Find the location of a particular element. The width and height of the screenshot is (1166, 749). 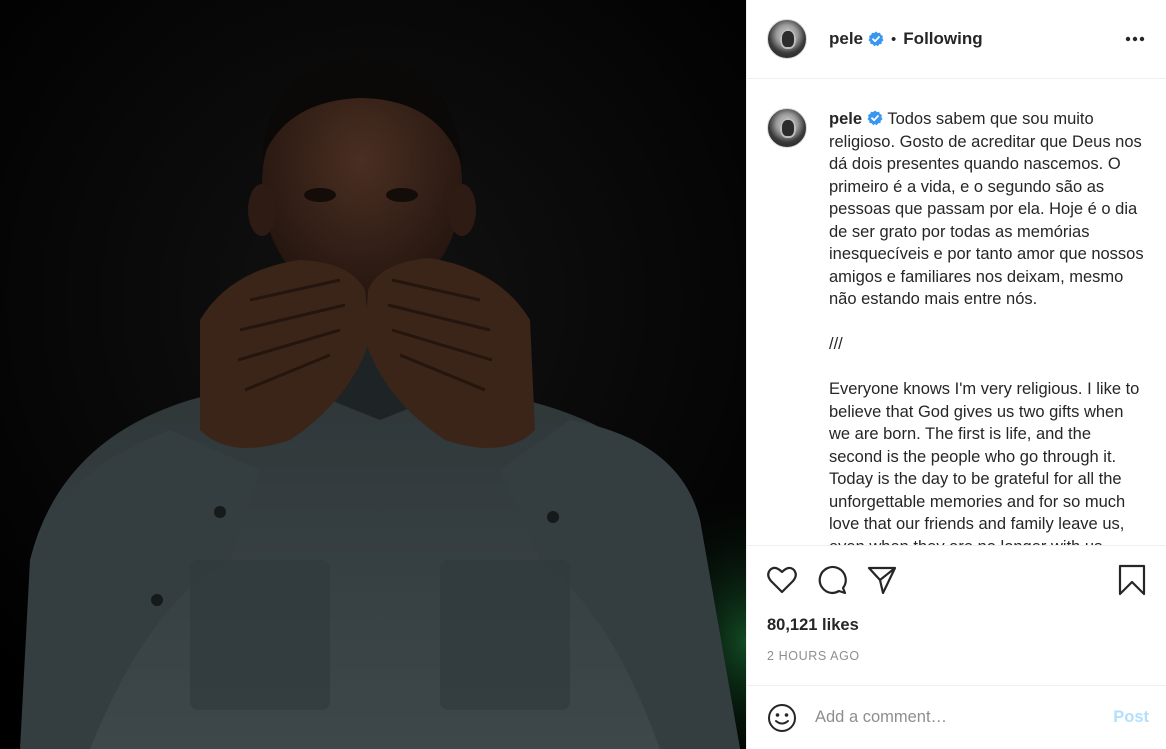

author-username: pele is located at coordinates (846, 39).